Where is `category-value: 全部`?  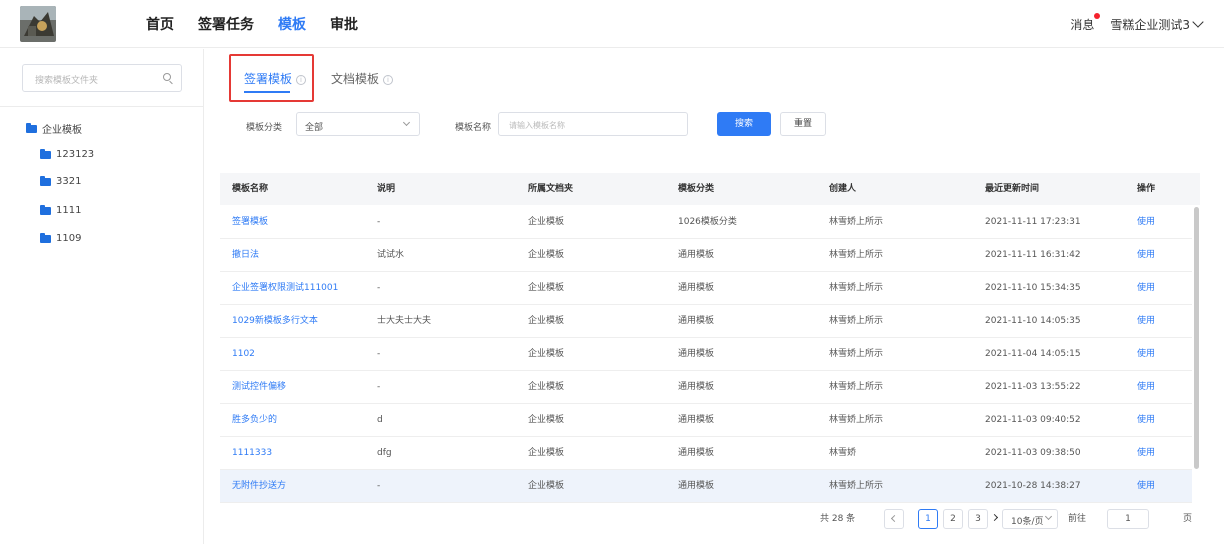
category-value: 全部 is located at coordinates (314, 128).